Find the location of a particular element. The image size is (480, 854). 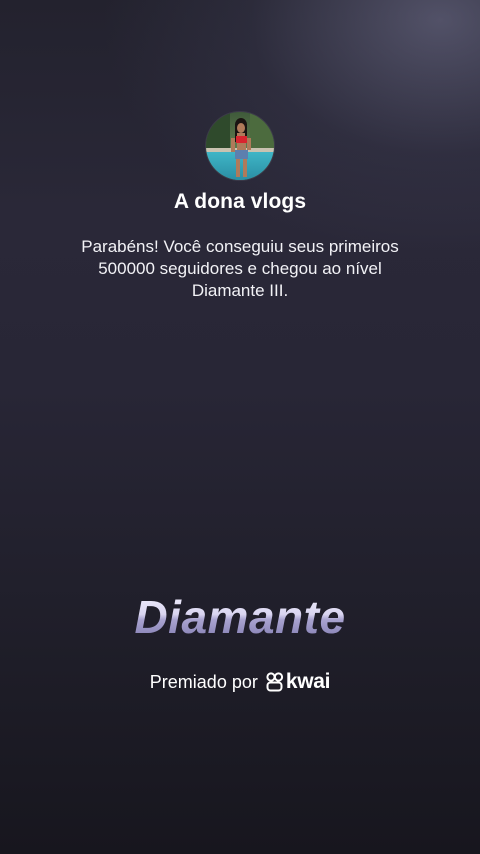

avatar is located at coordinates (240, 146).